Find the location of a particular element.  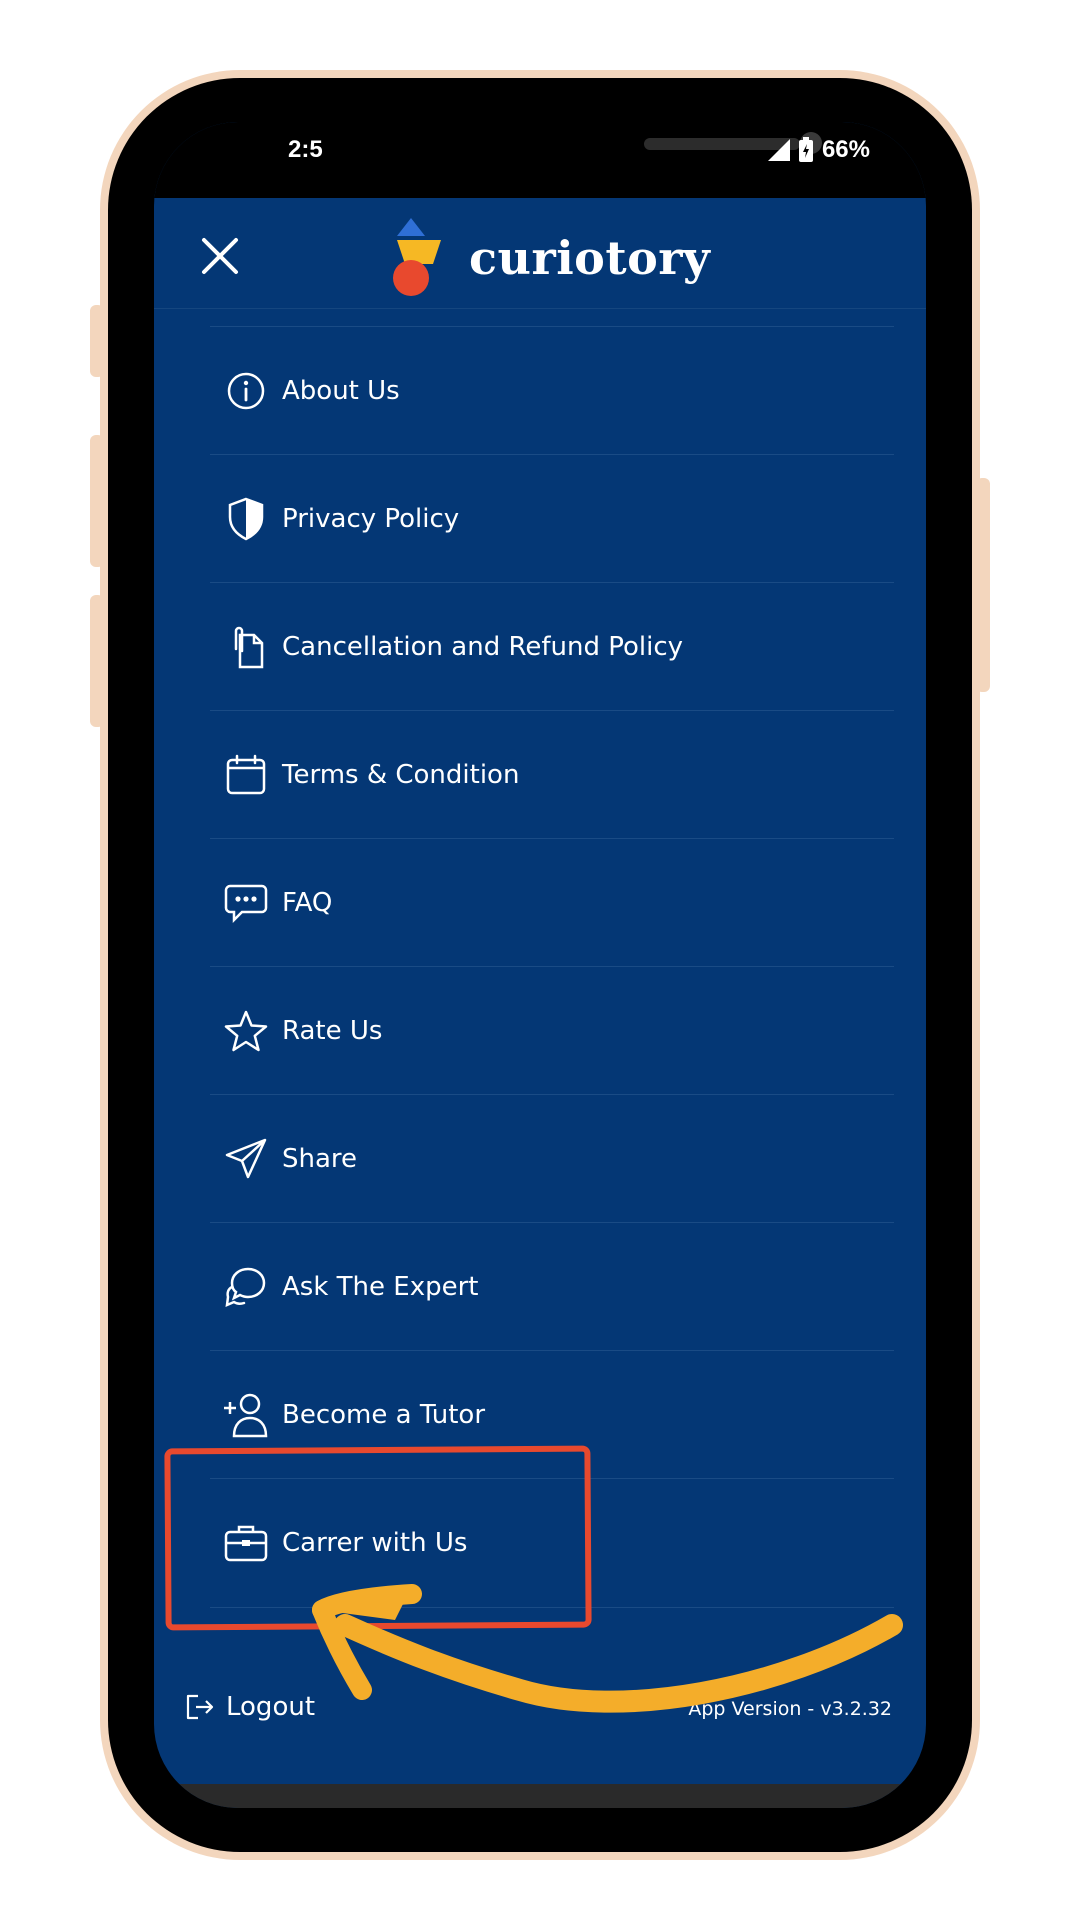

drawer-footer: Logout App Version - v3.2.32 is located at coordinates (540, 1712).